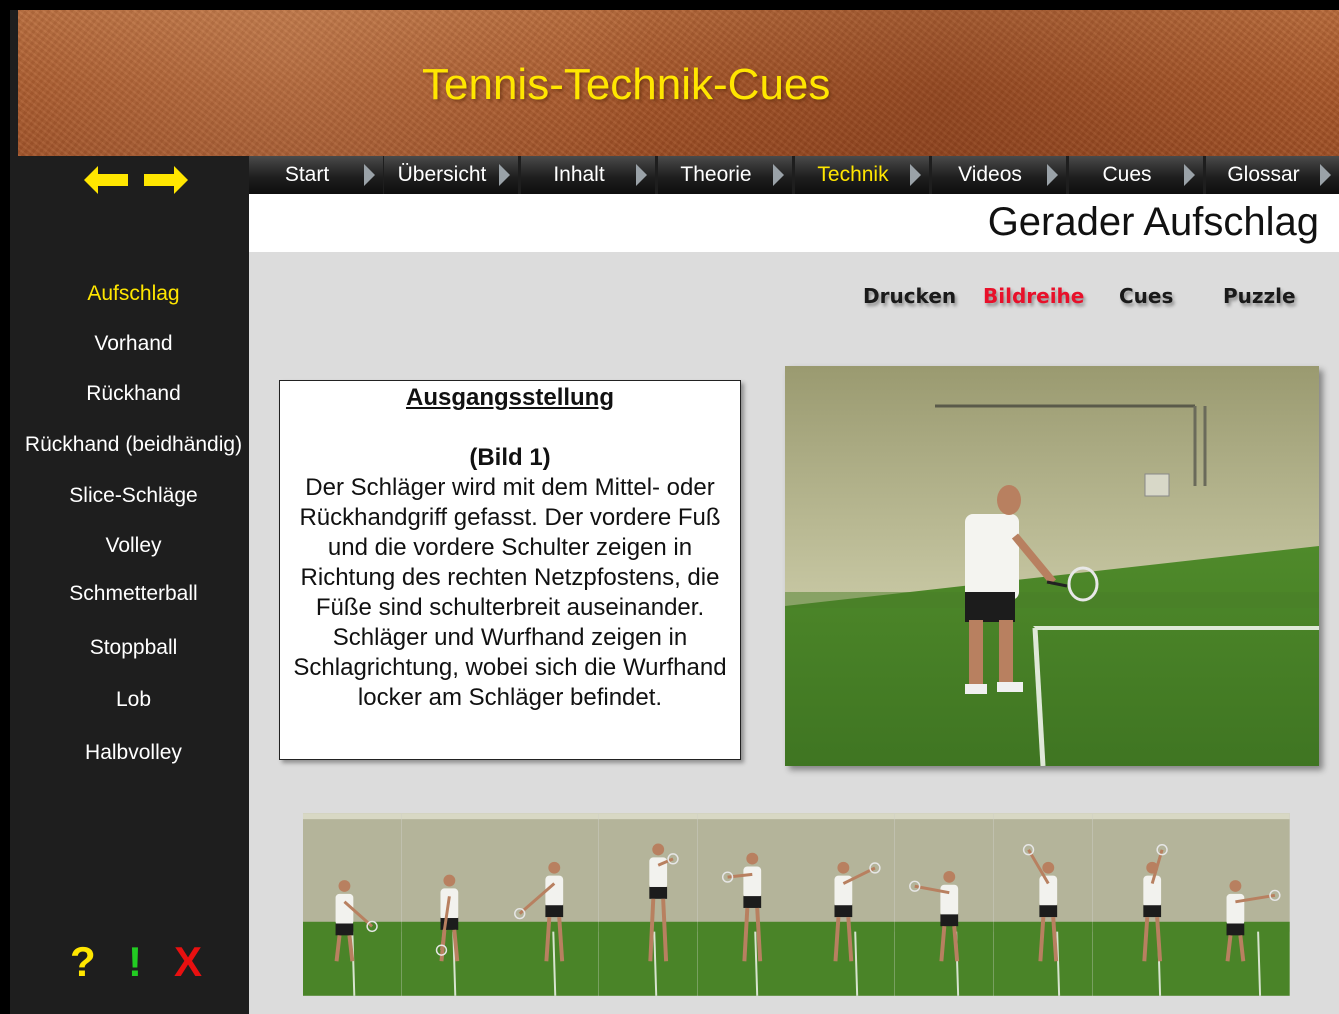 The width and height of the screenshot is (1339, 1014). I want to click on tab-uebersicht: Übersicht, so click(451, 175).